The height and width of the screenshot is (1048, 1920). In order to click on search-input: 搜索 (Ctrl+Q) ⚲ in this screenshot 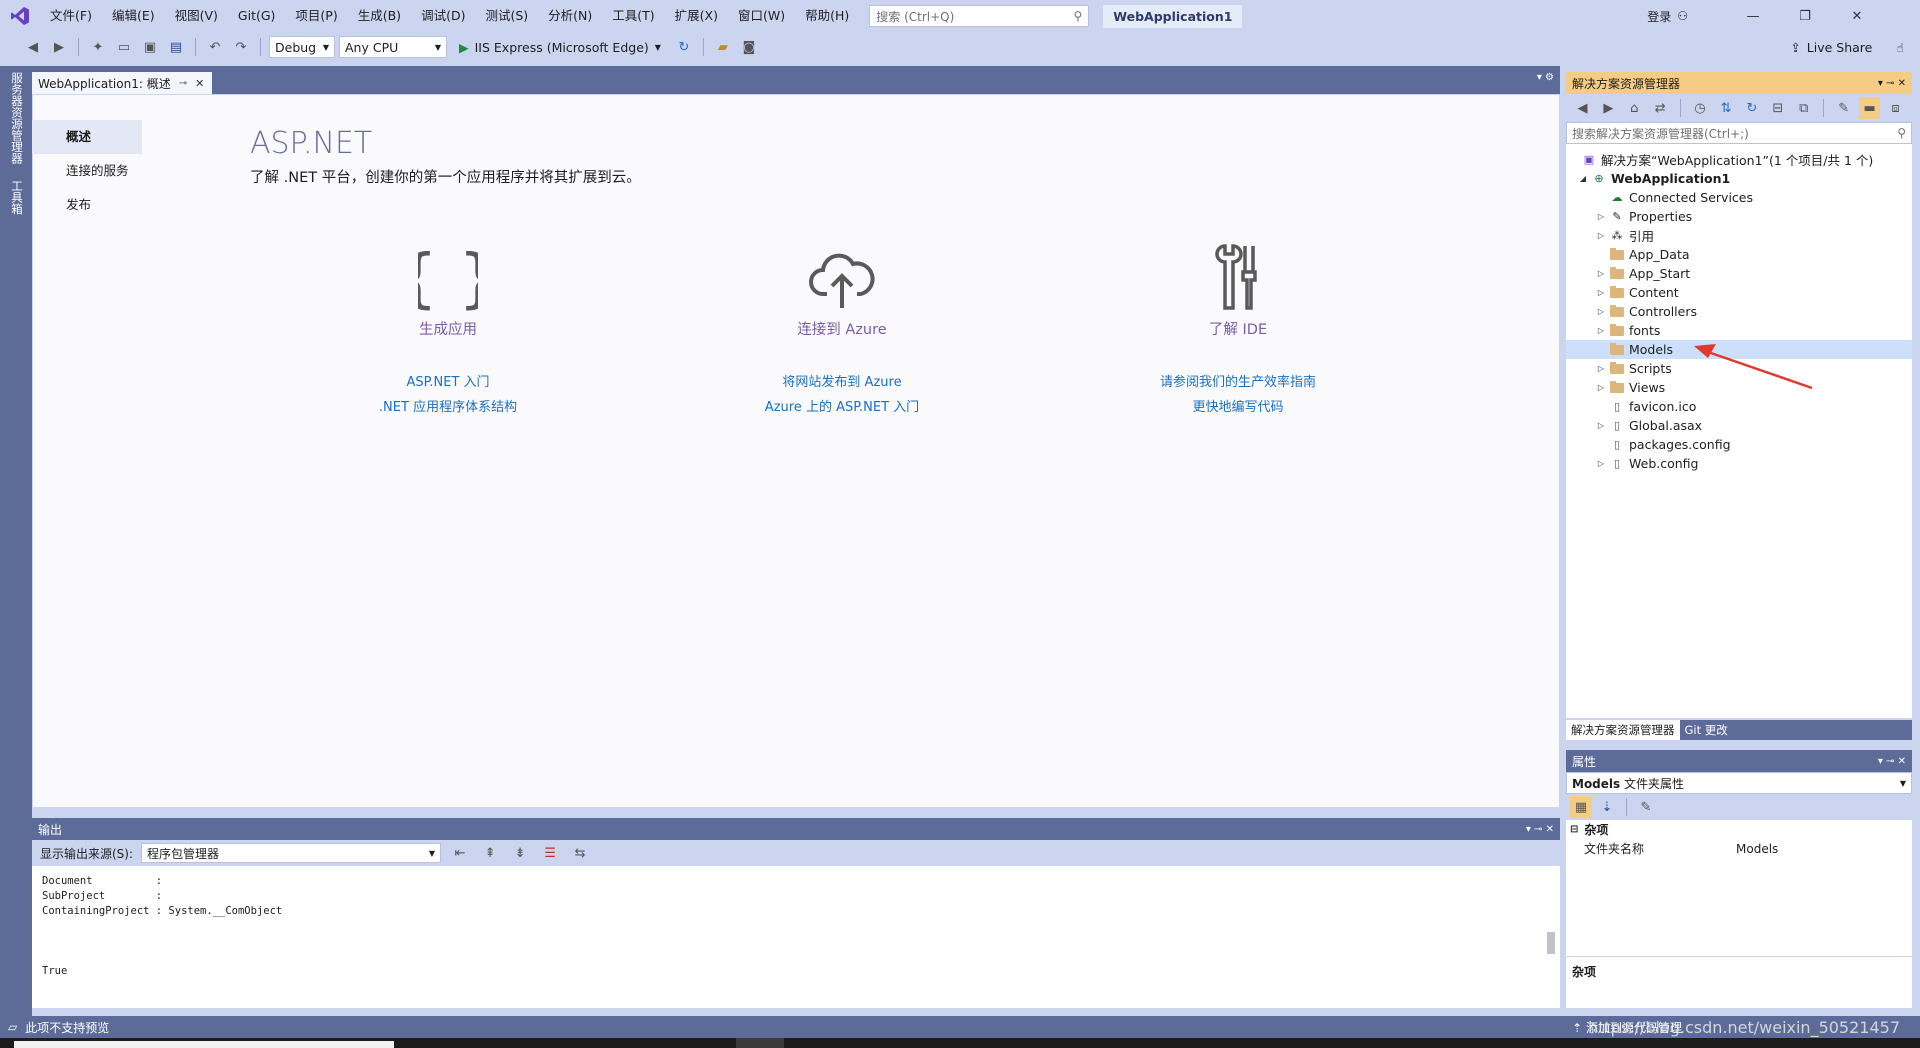, I will do `click(979, 16)`.